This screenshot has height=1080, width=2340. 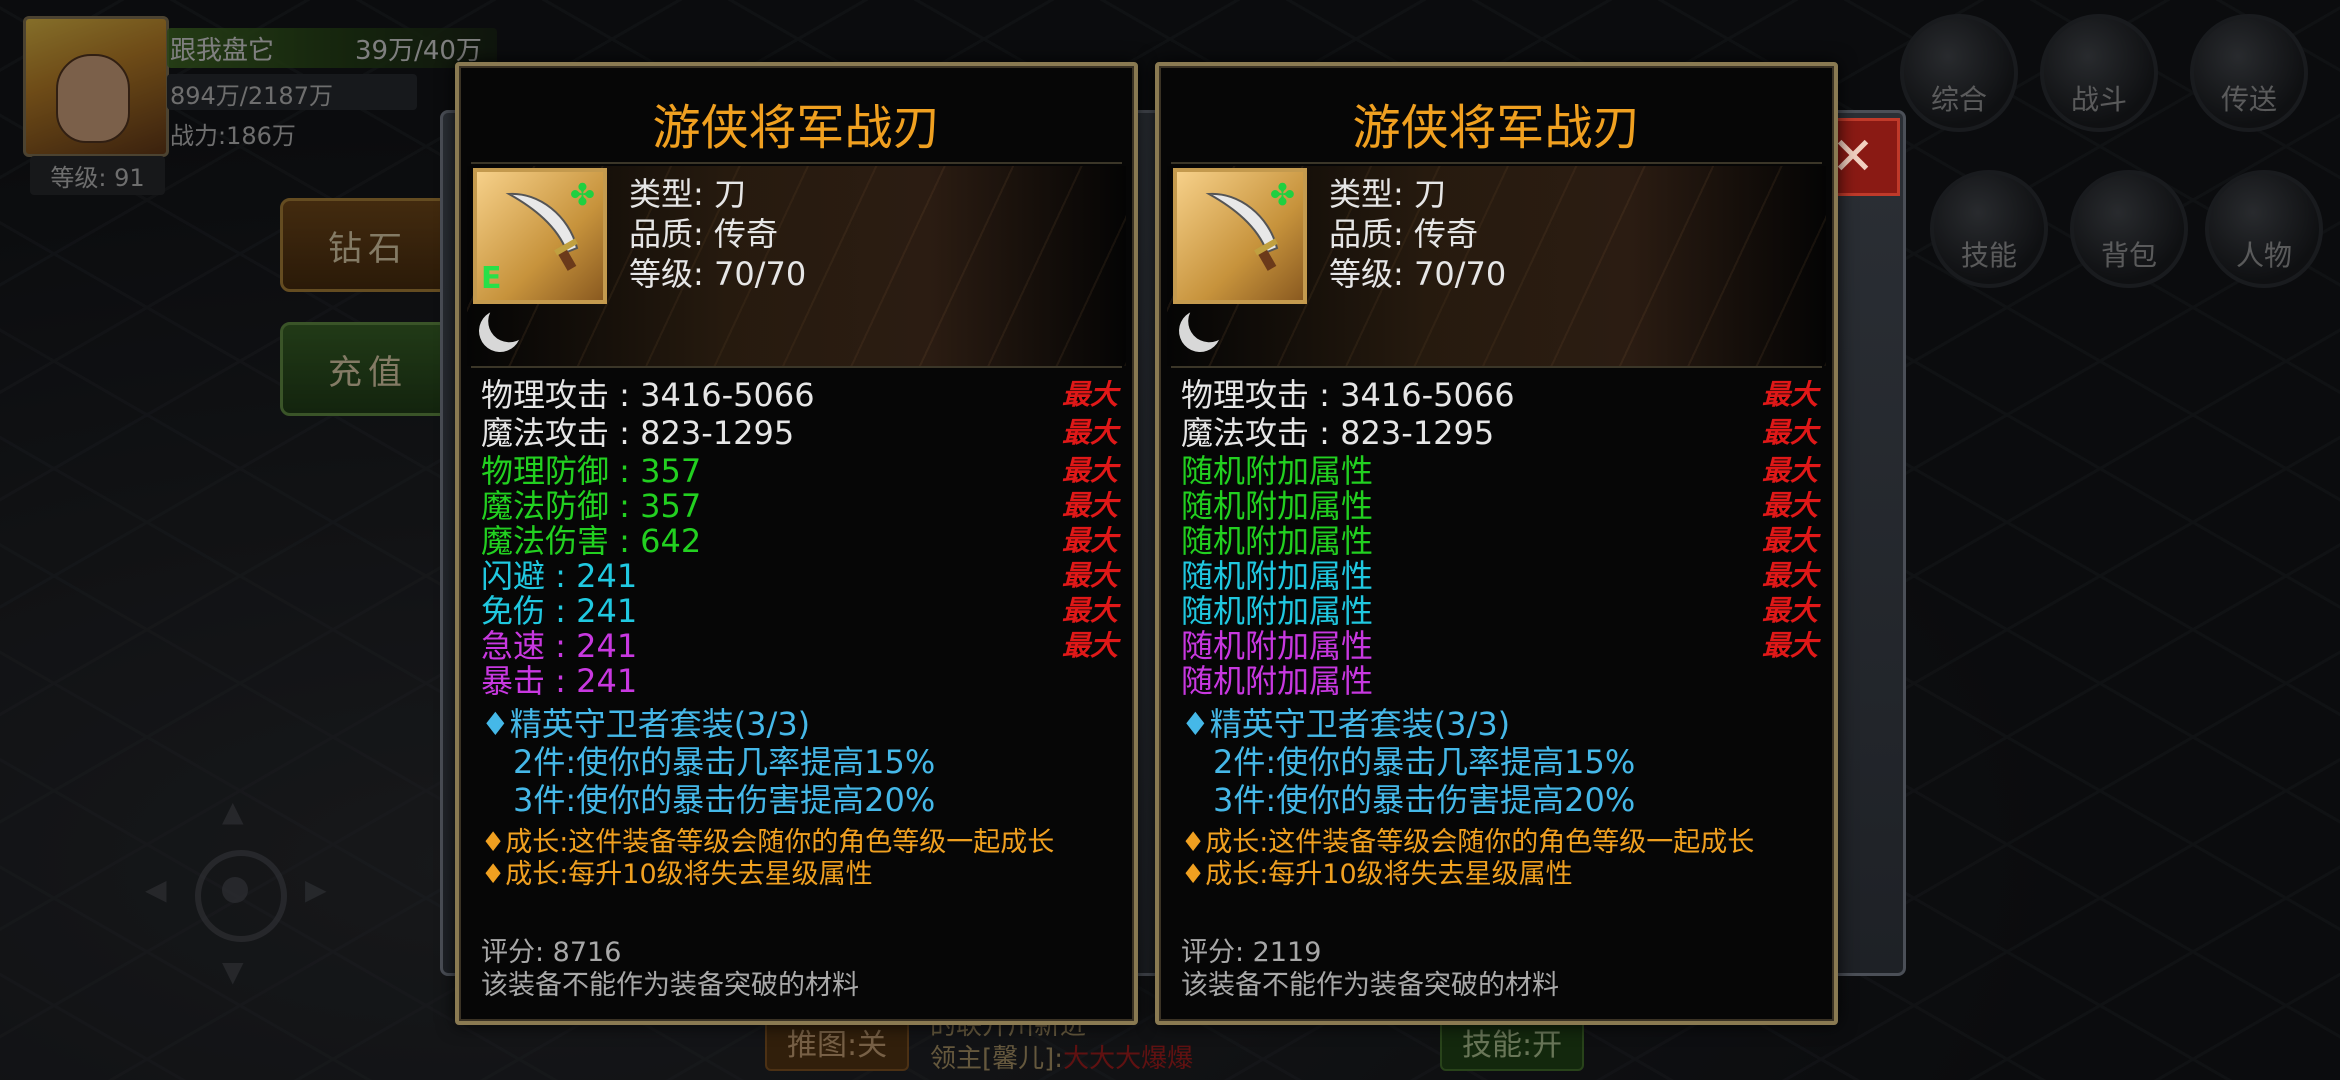 I want to click on item-icon: ✤ E, so click(x=540, y=236).